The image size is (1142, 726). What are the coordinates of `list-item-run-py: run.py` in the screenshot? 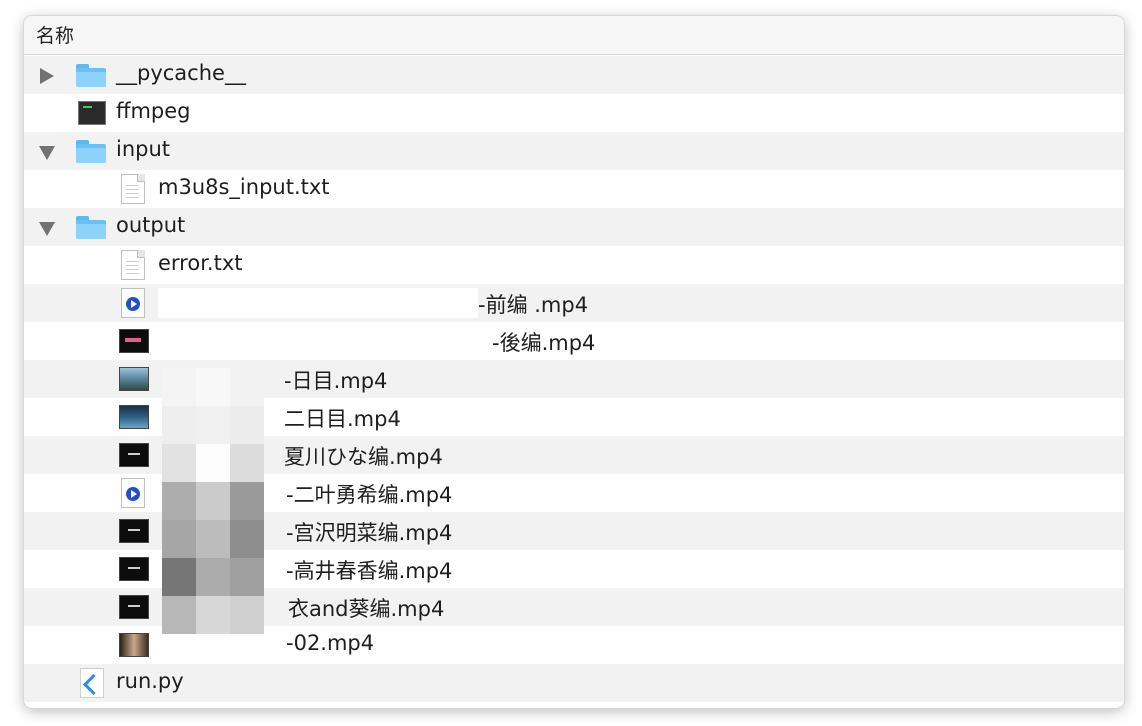 It's located at (574, 683).